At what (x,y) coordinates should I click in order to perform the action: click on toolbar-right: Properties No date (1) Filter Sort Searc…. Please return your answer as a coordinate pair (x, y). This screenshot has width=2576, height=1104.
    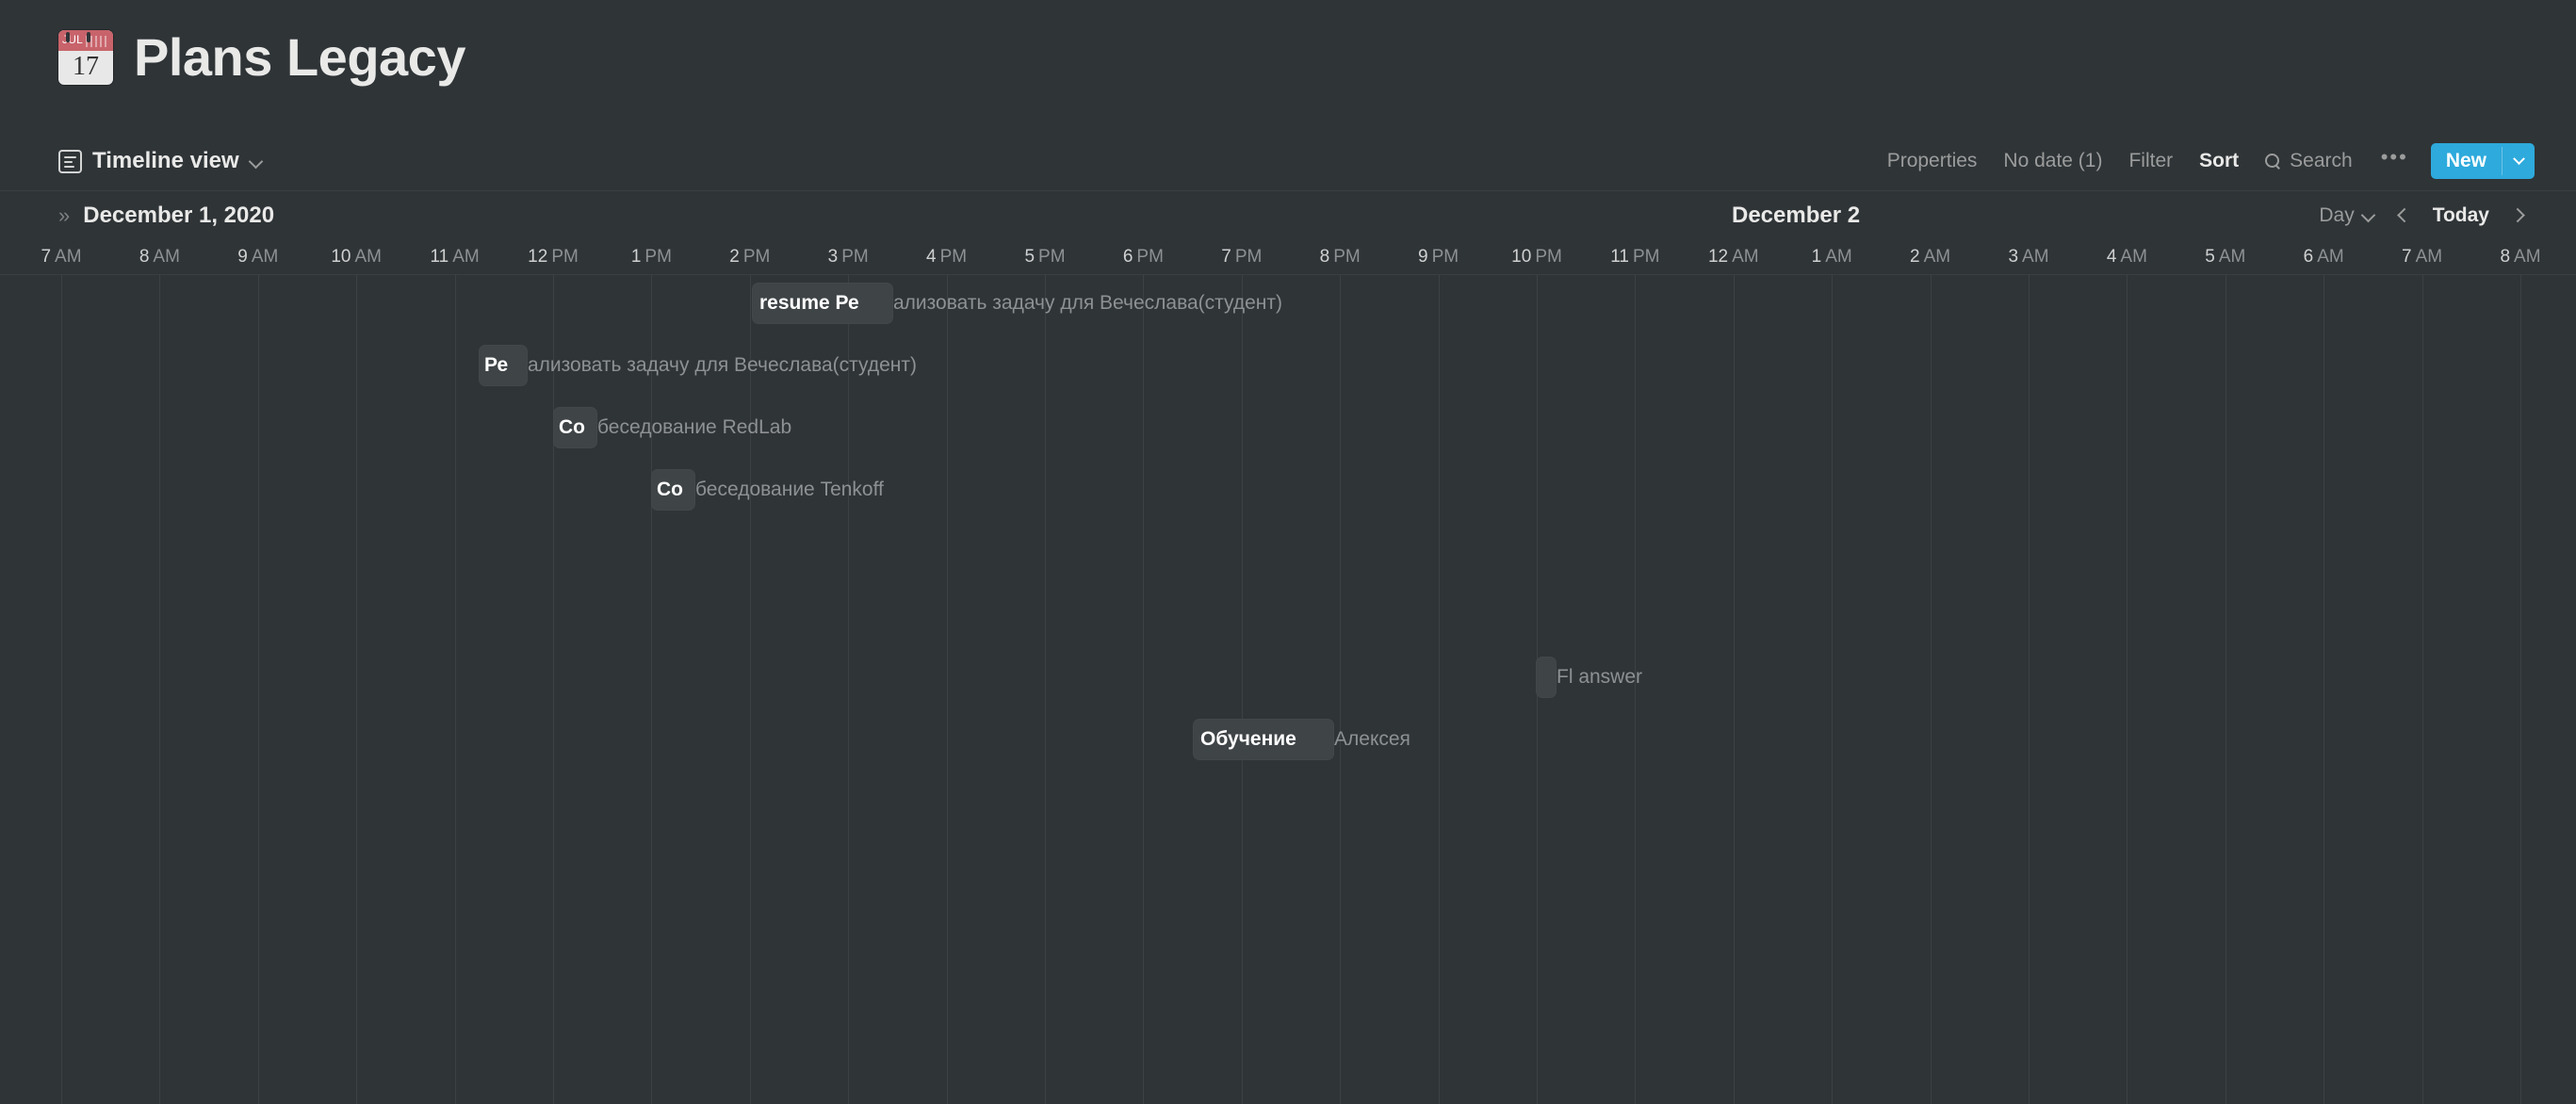
    Looking at the image, I should click on (2204, 161).